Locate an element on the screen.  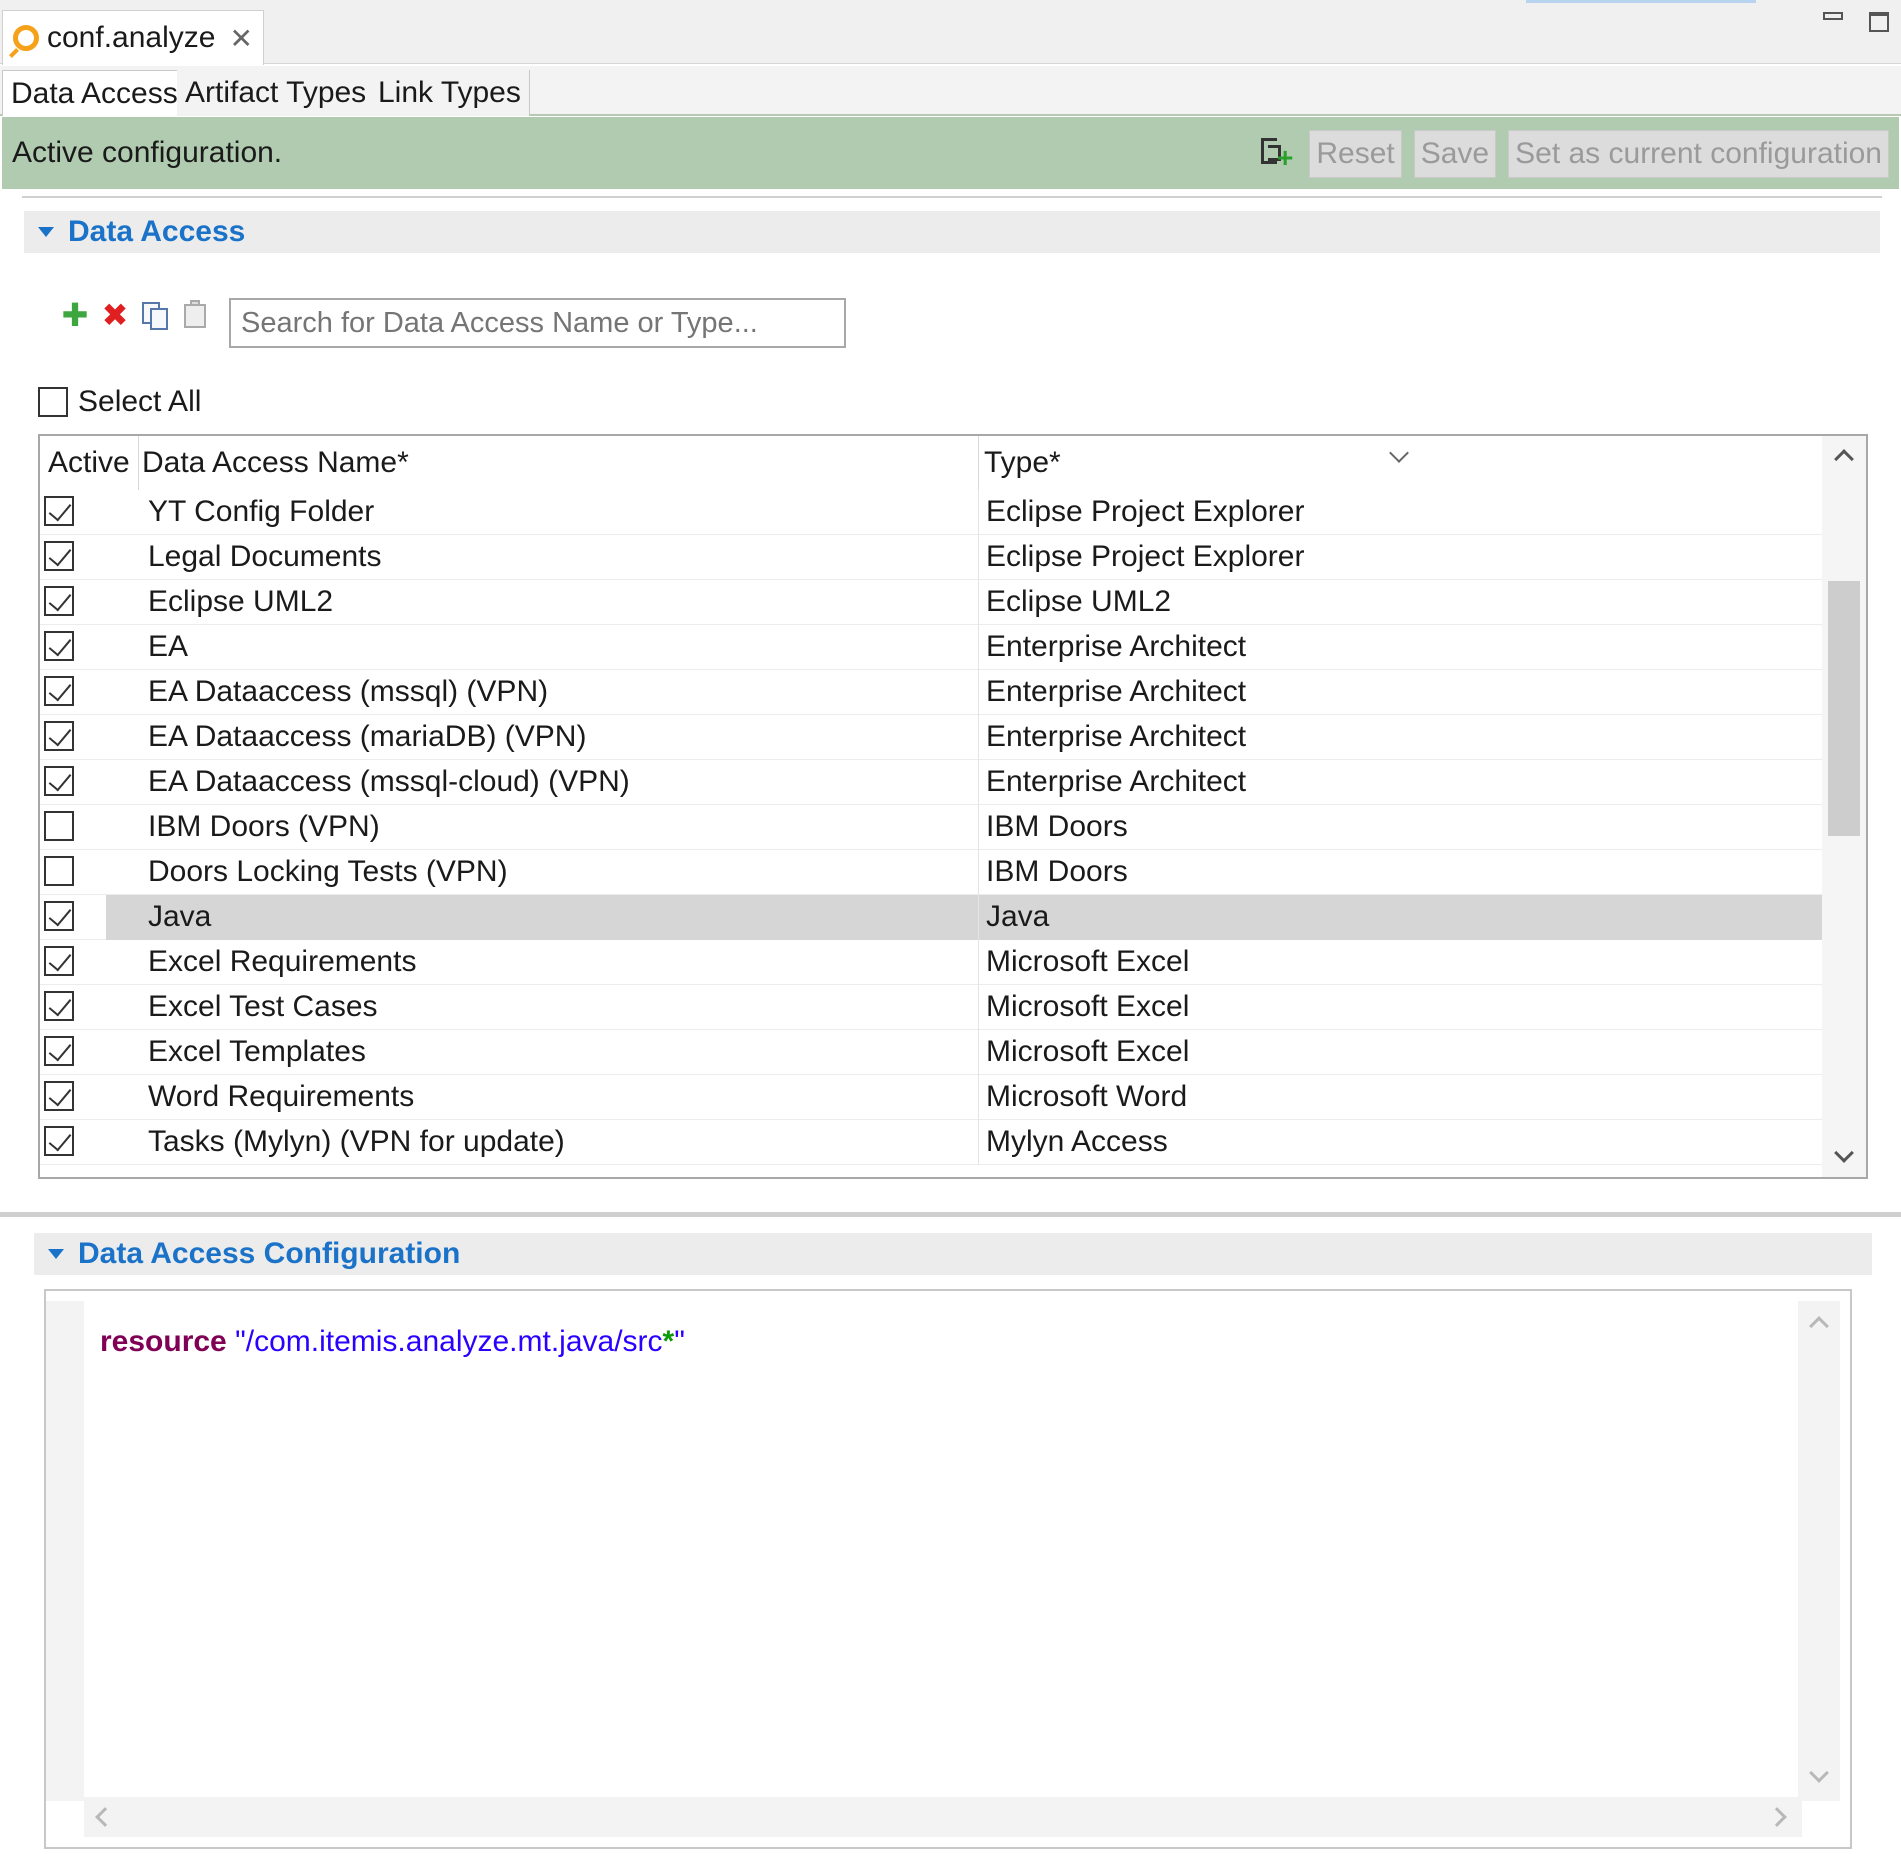
row-cell-name: Doors Locking Tests (VPN) is located at coordinates (328, 872).